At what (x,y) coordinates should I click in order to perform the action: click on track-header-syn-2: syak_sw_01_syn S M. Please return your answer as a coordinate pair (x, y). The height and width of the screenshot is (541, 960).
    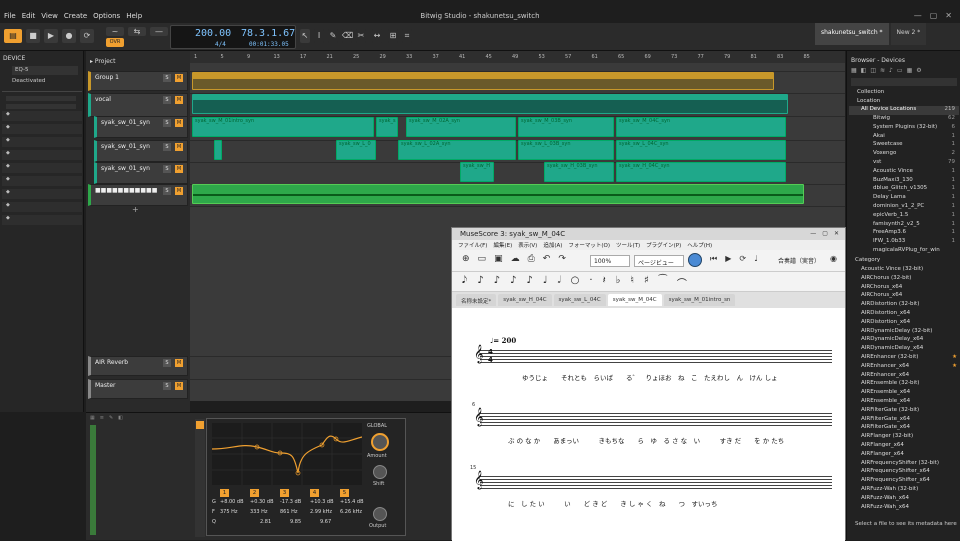
    Looking at the image, I should click on (141, 151).